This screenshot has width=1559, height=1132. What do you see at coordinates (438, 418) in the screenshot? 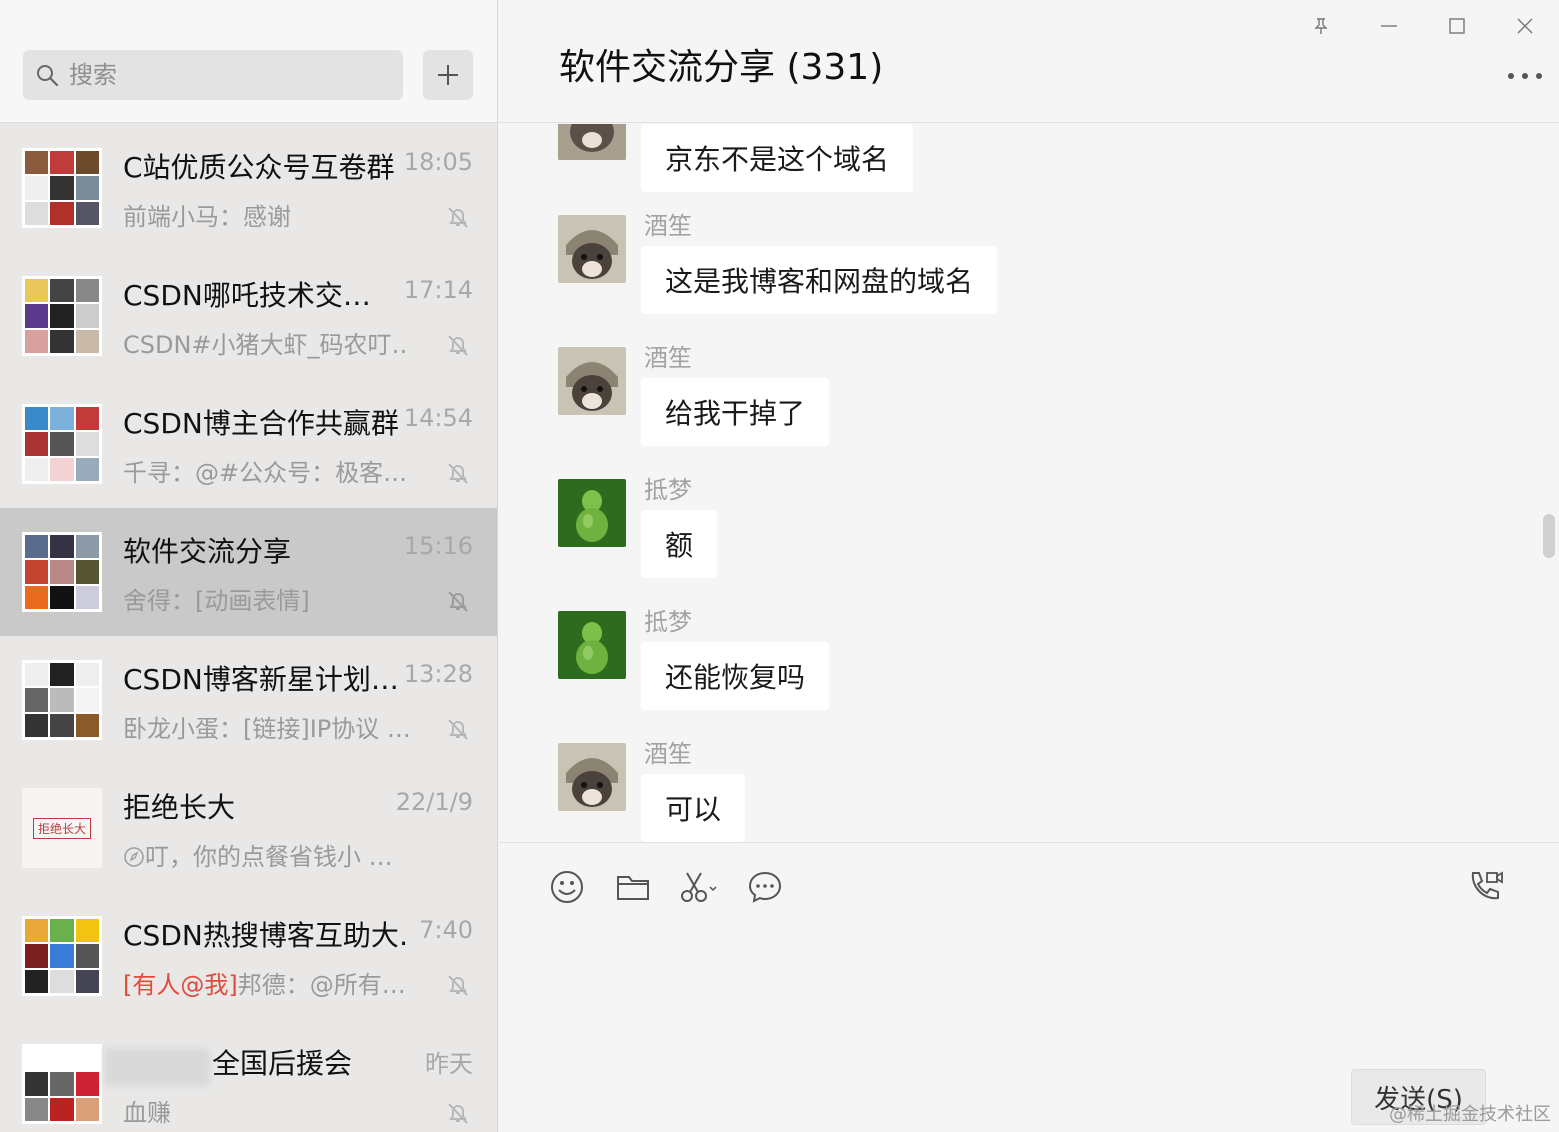
I see `chat-time: 14:54` at bounding box center [438, 418].